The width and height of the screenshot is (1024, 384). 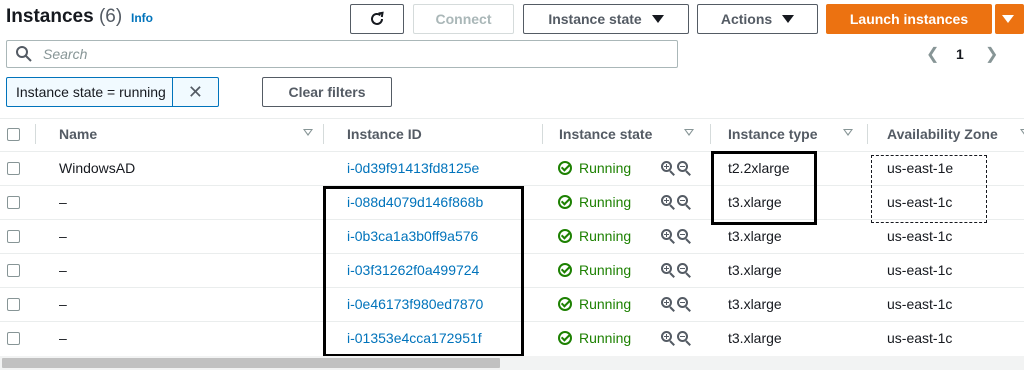 I want to click on search-icon, so click(x=24, y=54).